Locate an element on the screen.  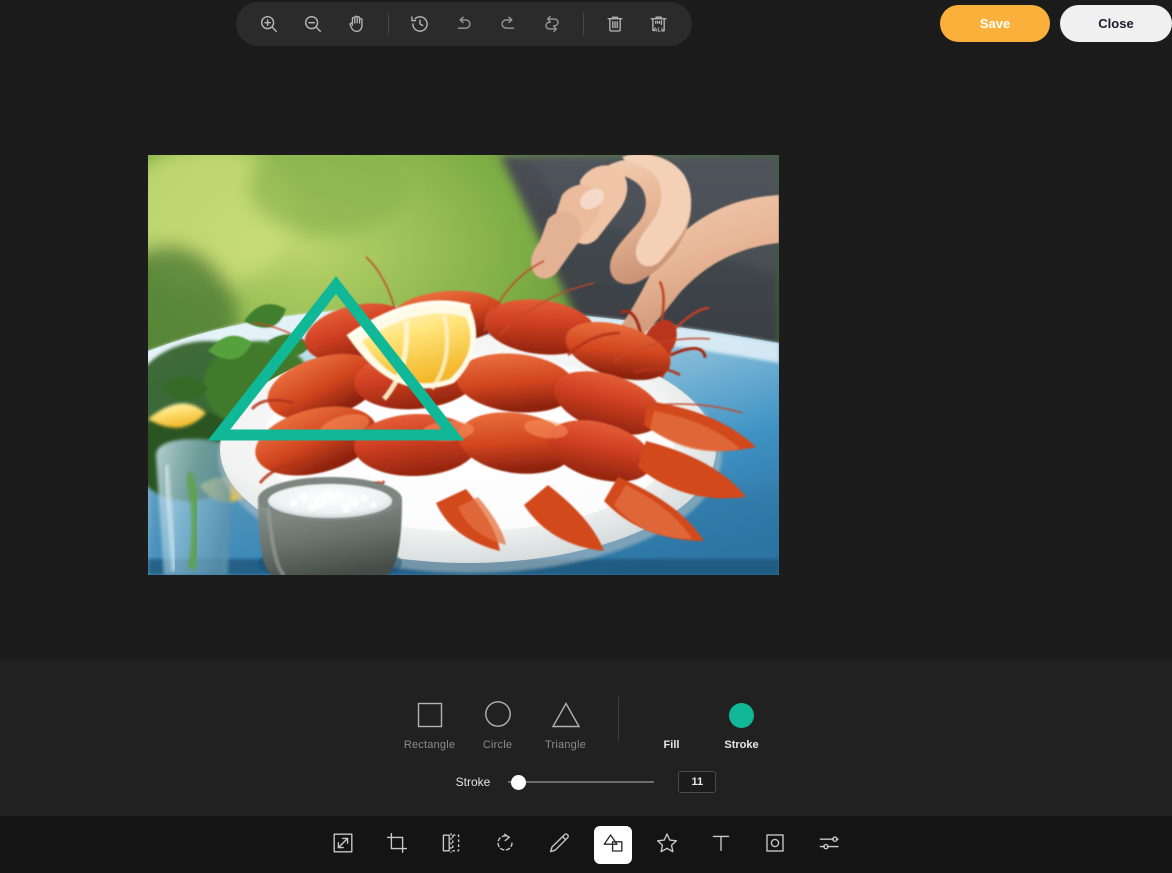
sticker-icon is located at coordinates (667, 844).